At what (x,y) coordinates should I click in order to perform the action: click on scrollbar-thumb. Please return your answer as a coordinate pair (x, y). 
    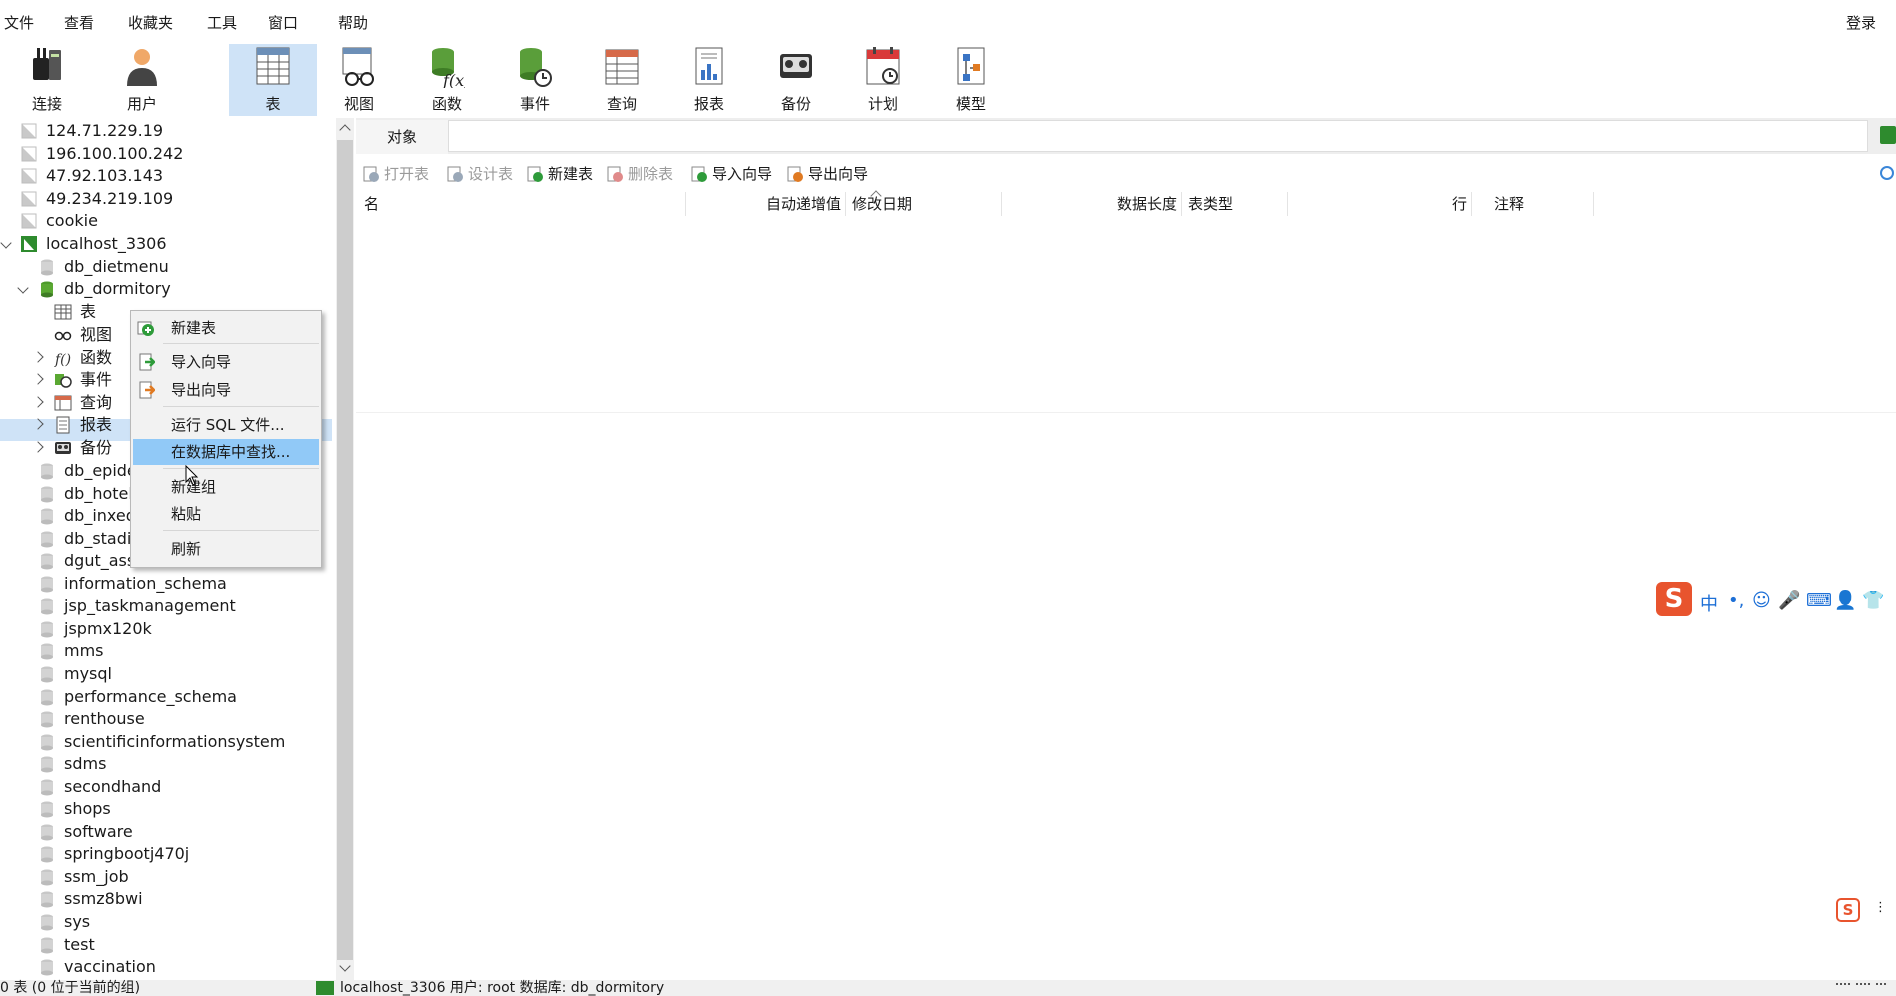
    Looking at the image, I should click on (345, 550).